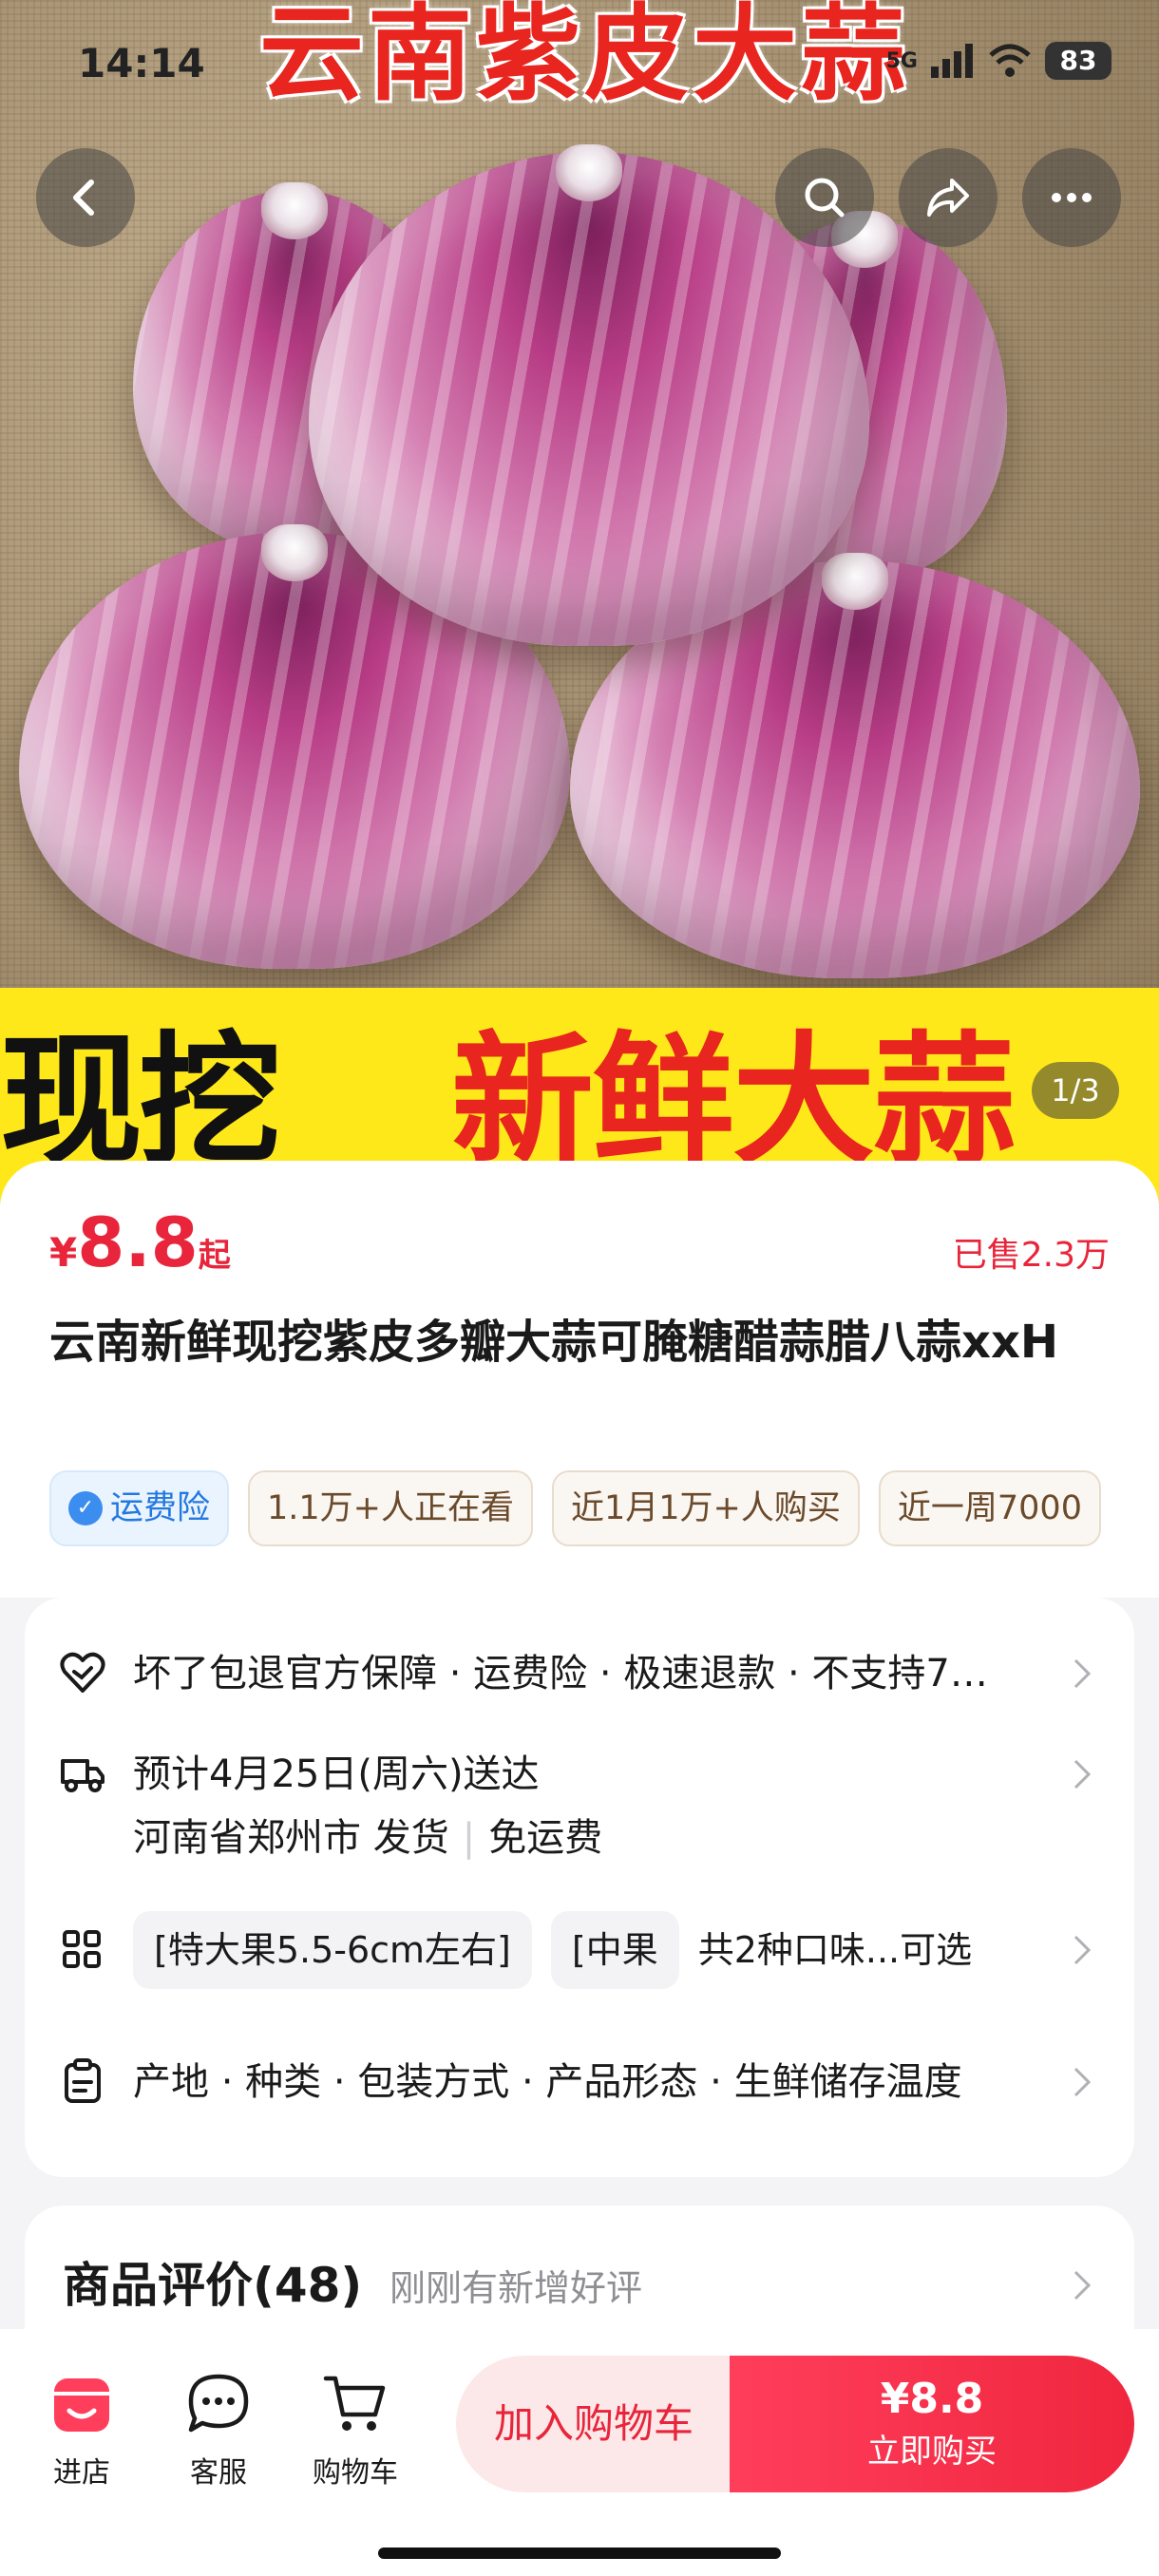 The image size is (1159, 2576). I want to click on delivery-truck-icon, so click(82, 1775).